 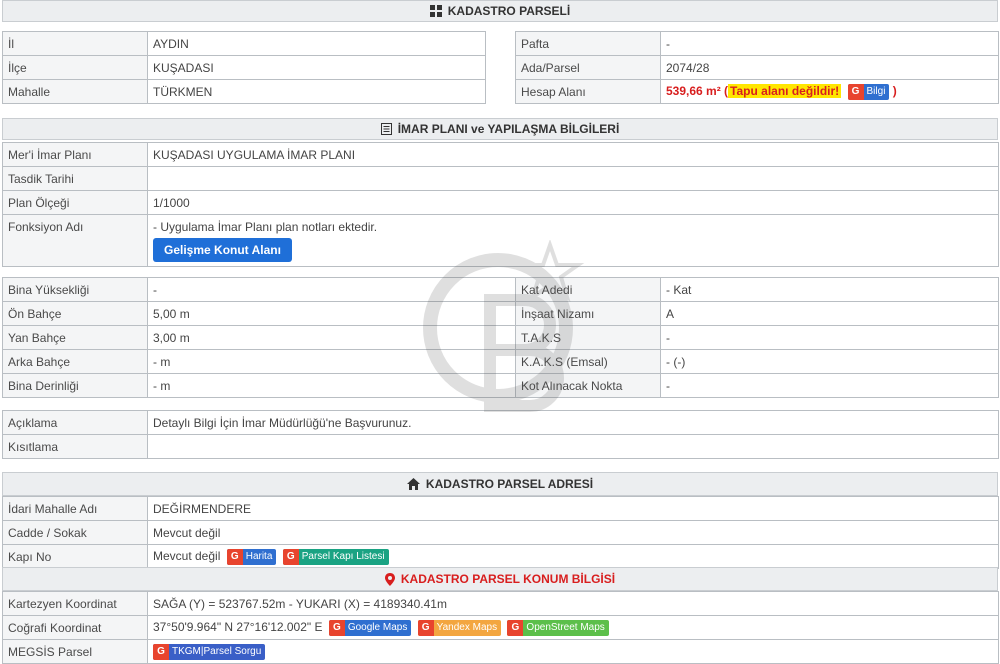 I want to click on pafta-label: Pafta, so click(x=588, y=43).